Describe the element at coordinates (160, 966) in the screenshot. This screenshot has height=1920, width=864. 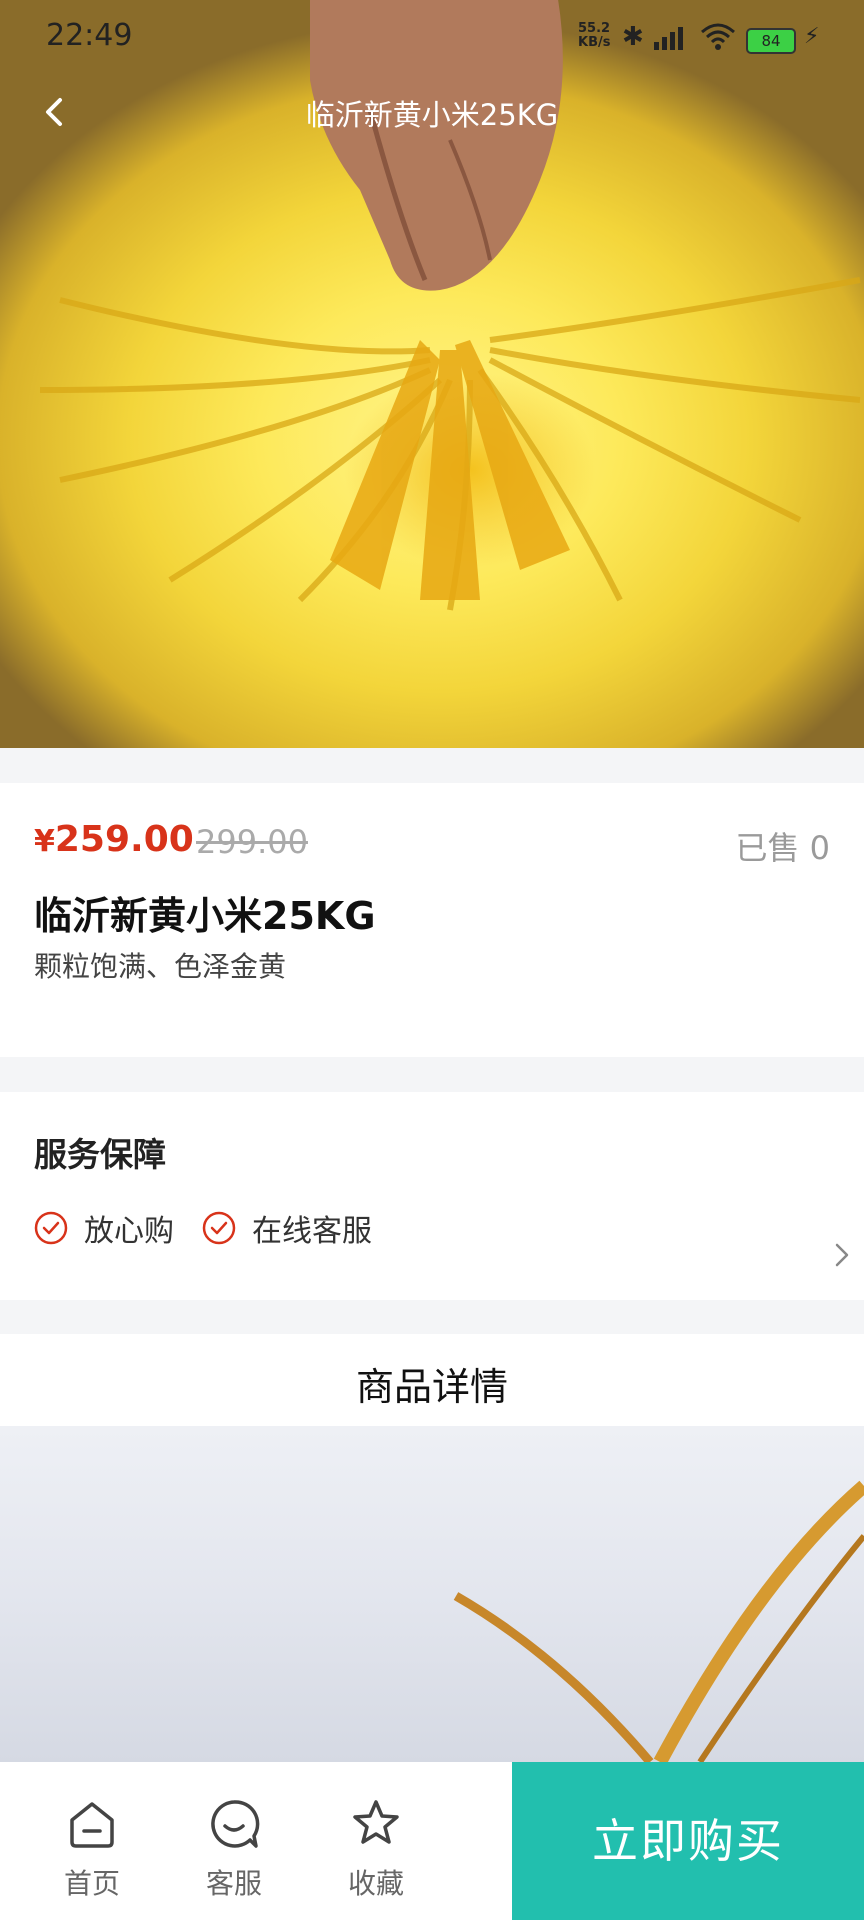
I see `product-subtitle: 颗粒饱满、色泽金黄` at that location.